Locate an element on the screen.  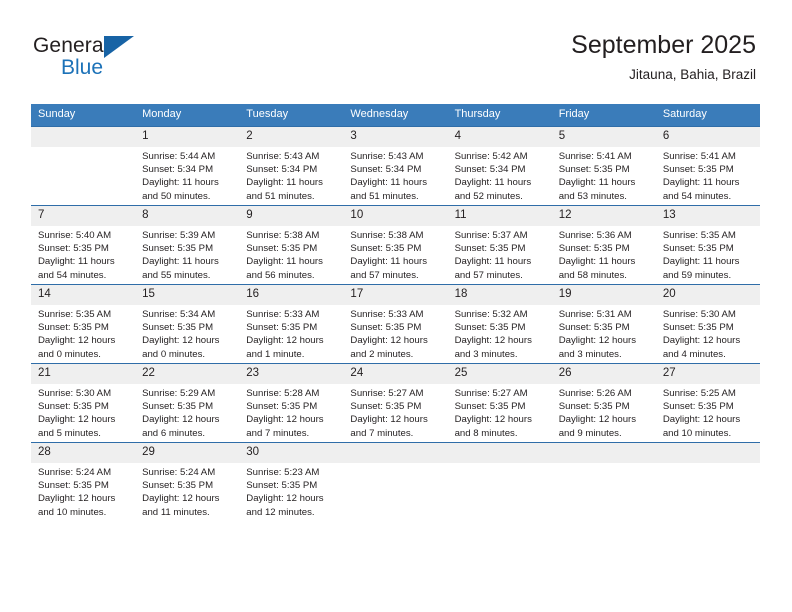
day-number: 5 is located at coordinates (603, 137).